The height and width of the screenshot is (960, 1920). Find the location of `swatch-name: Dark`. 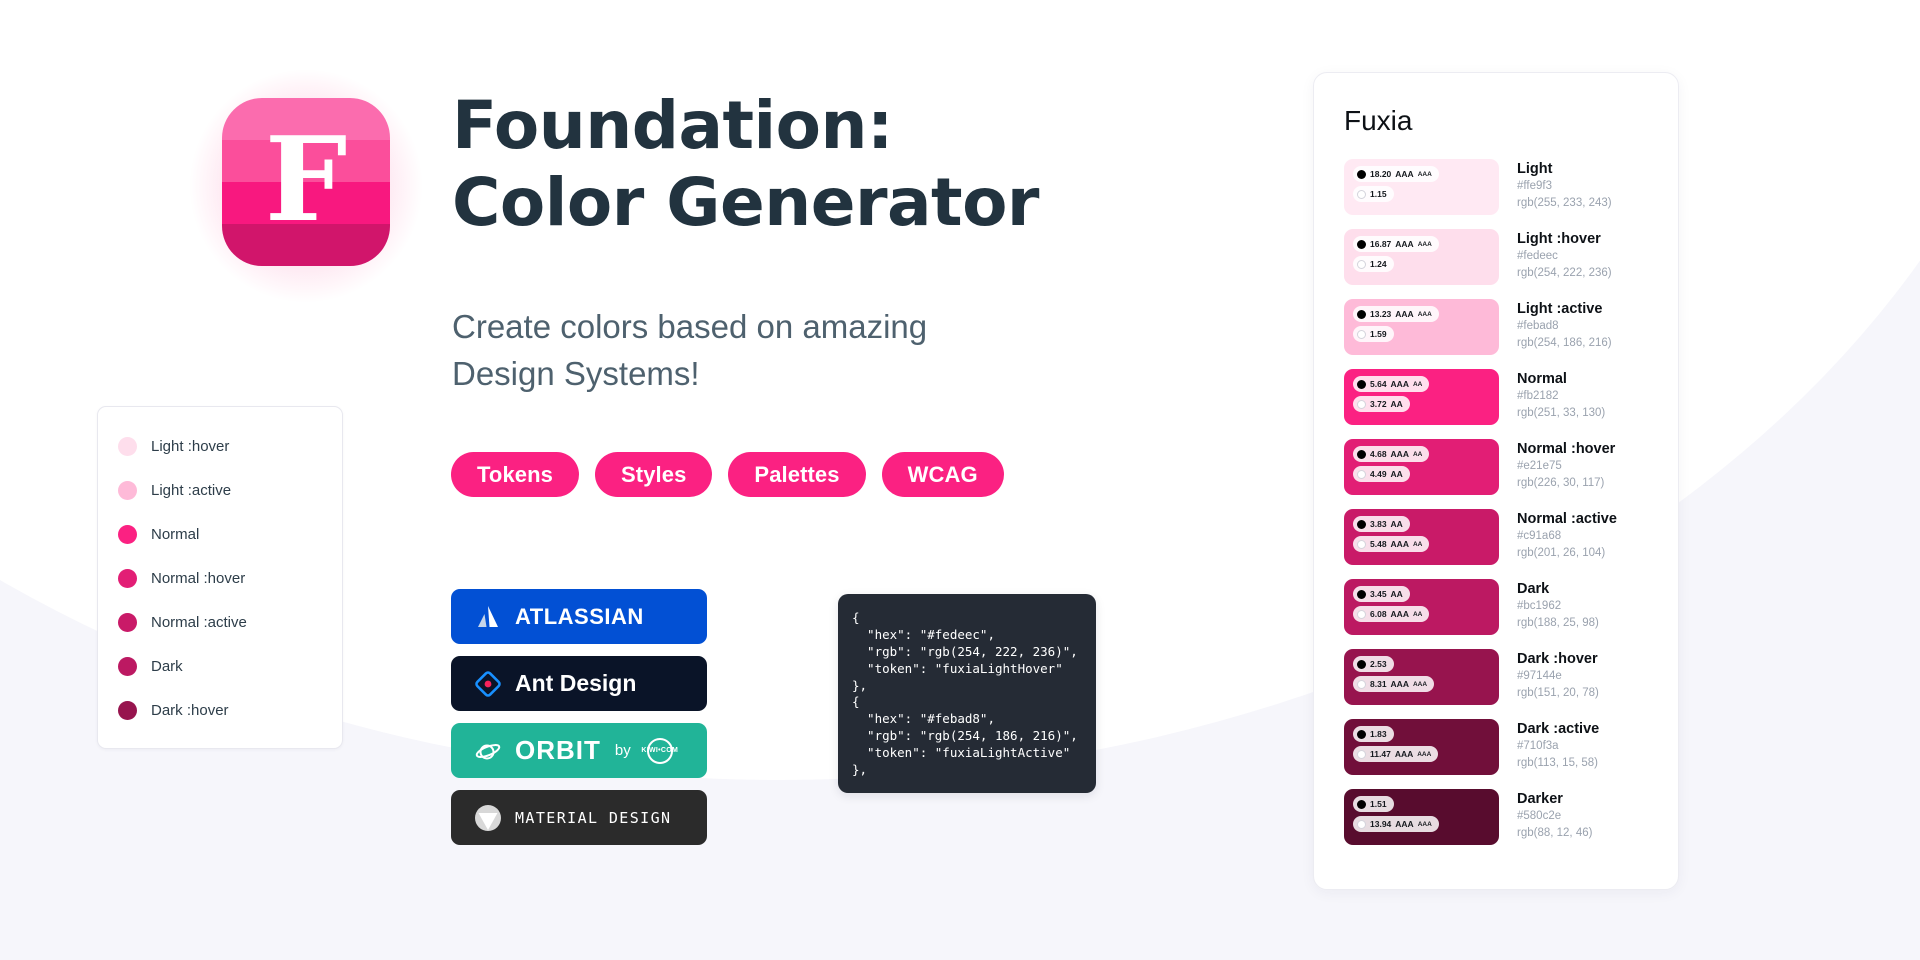

swatch-name: Dark is located at coordinates (1533, 589).